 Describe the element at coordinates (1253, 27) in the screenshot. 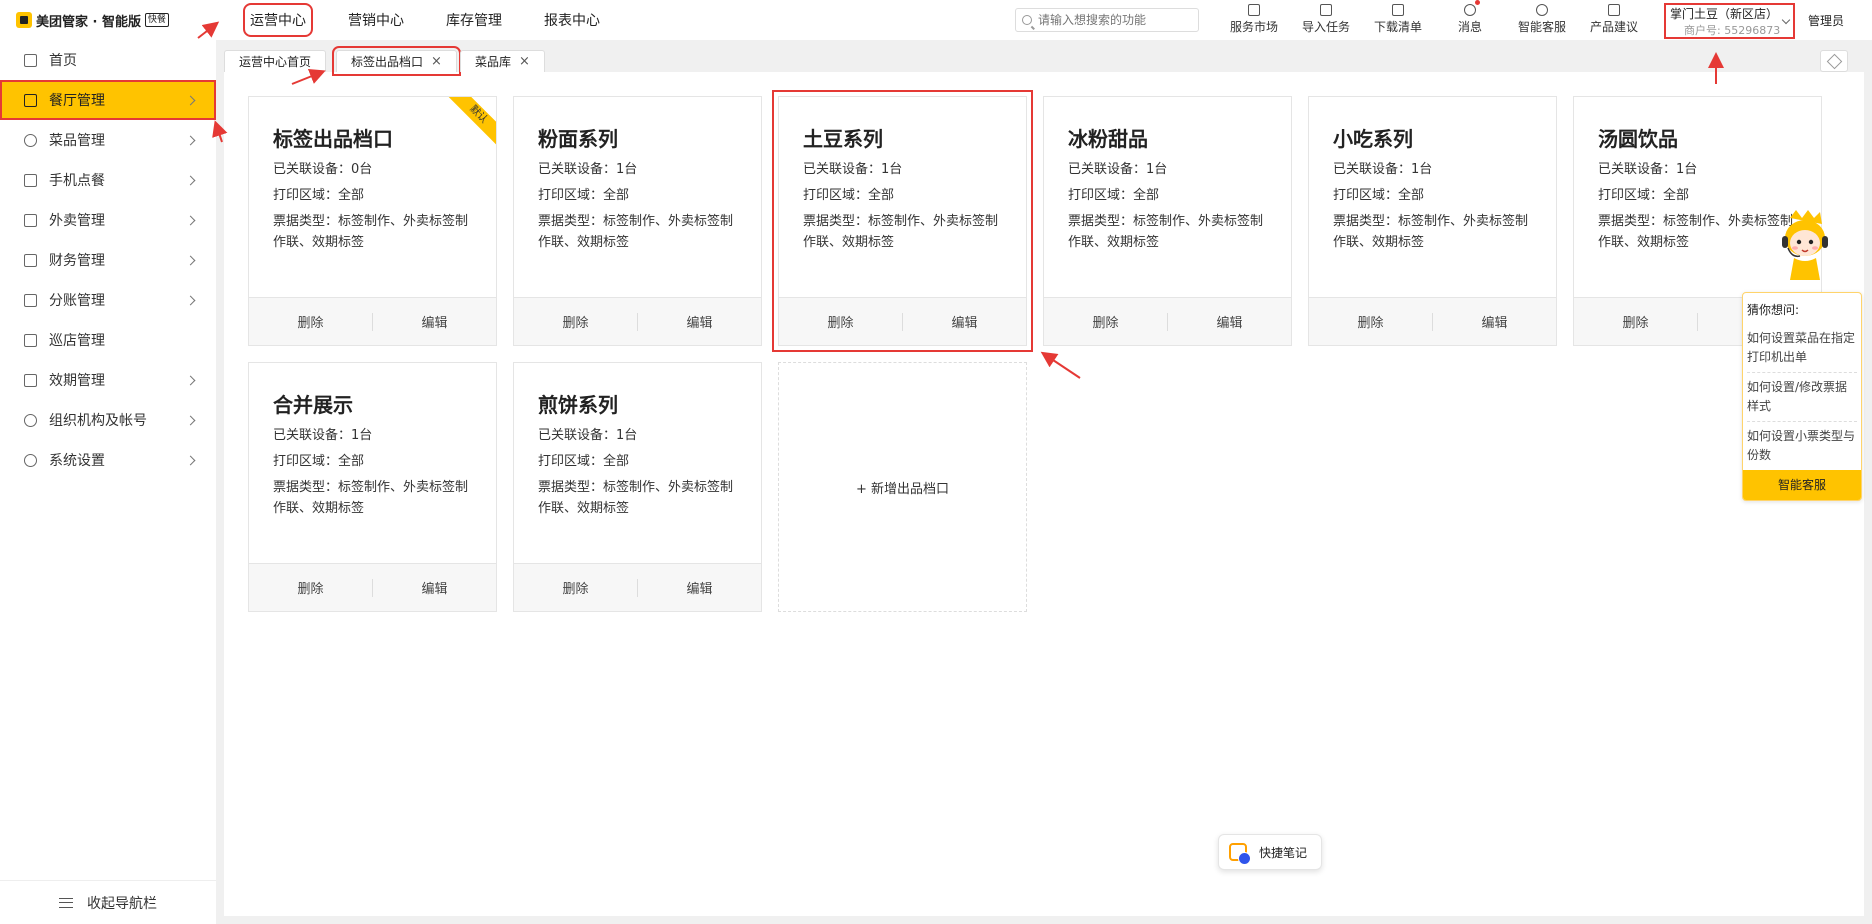

I see `tool-label: 服务市场` at that location.